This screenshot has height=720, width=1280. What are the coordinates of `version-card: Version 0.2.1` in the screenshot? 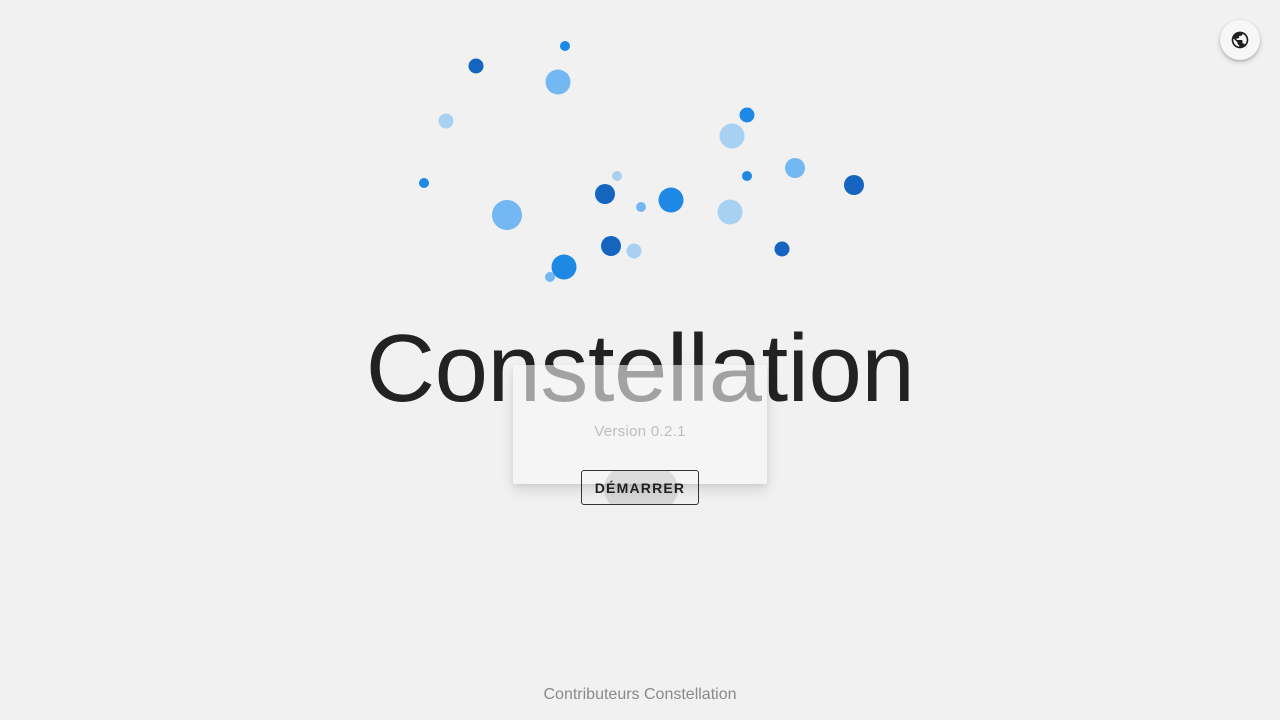 It's located at (640, 424).